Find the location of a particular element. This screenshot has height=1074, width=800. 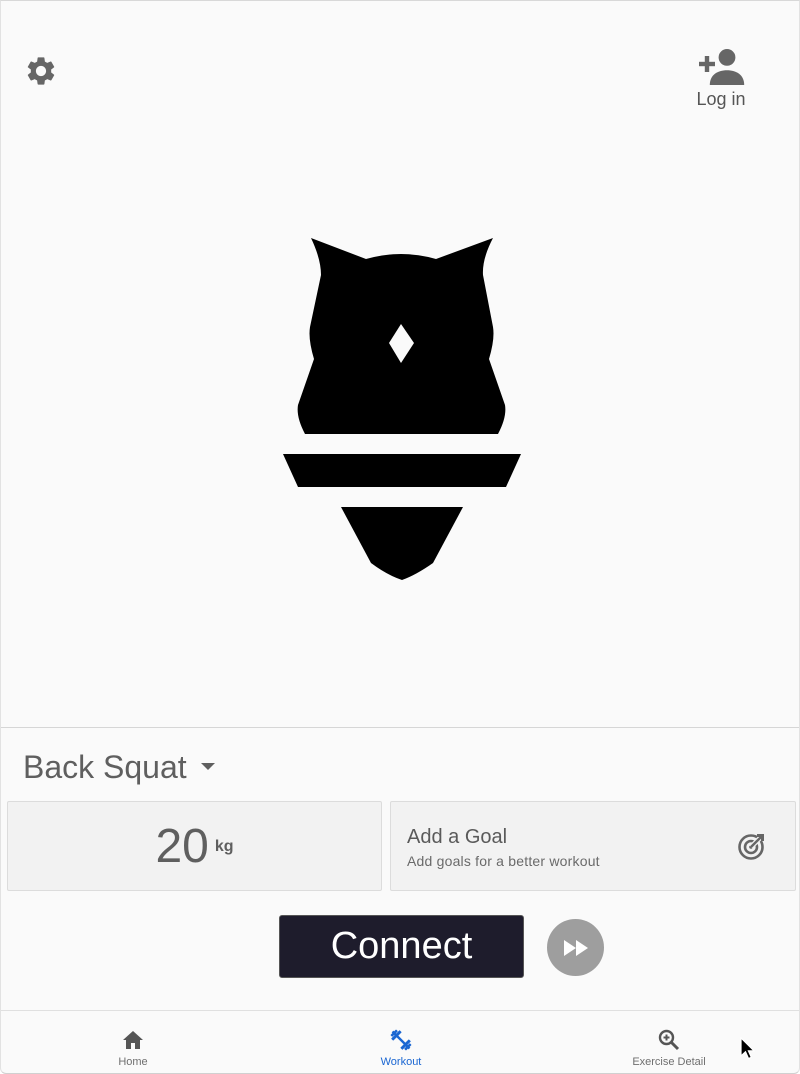

nav-item-workout: Workout is located at coordinates (401, 1042).